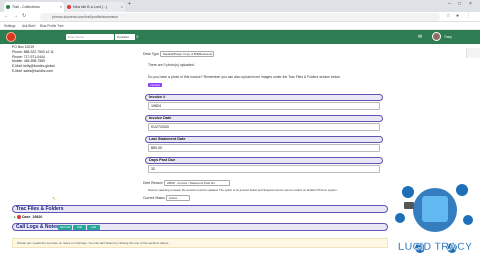 The width and height of the screenshot is (480, 270). I want to click on cursor-icon: ↖, so click(54, 199).